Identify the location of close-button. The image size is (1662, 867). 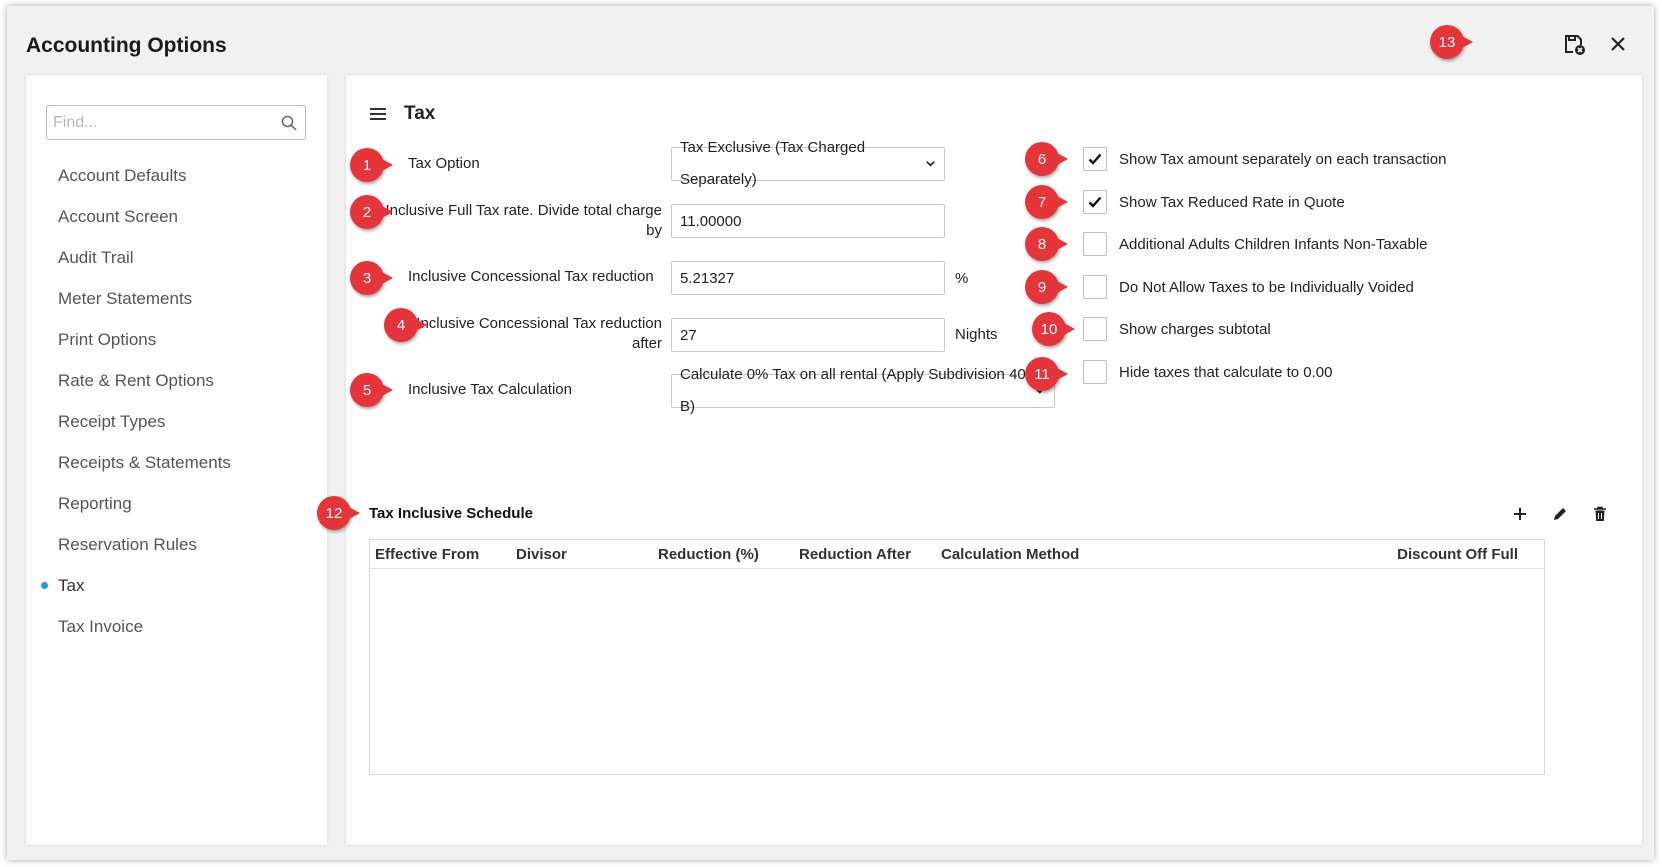
(1618, 44).